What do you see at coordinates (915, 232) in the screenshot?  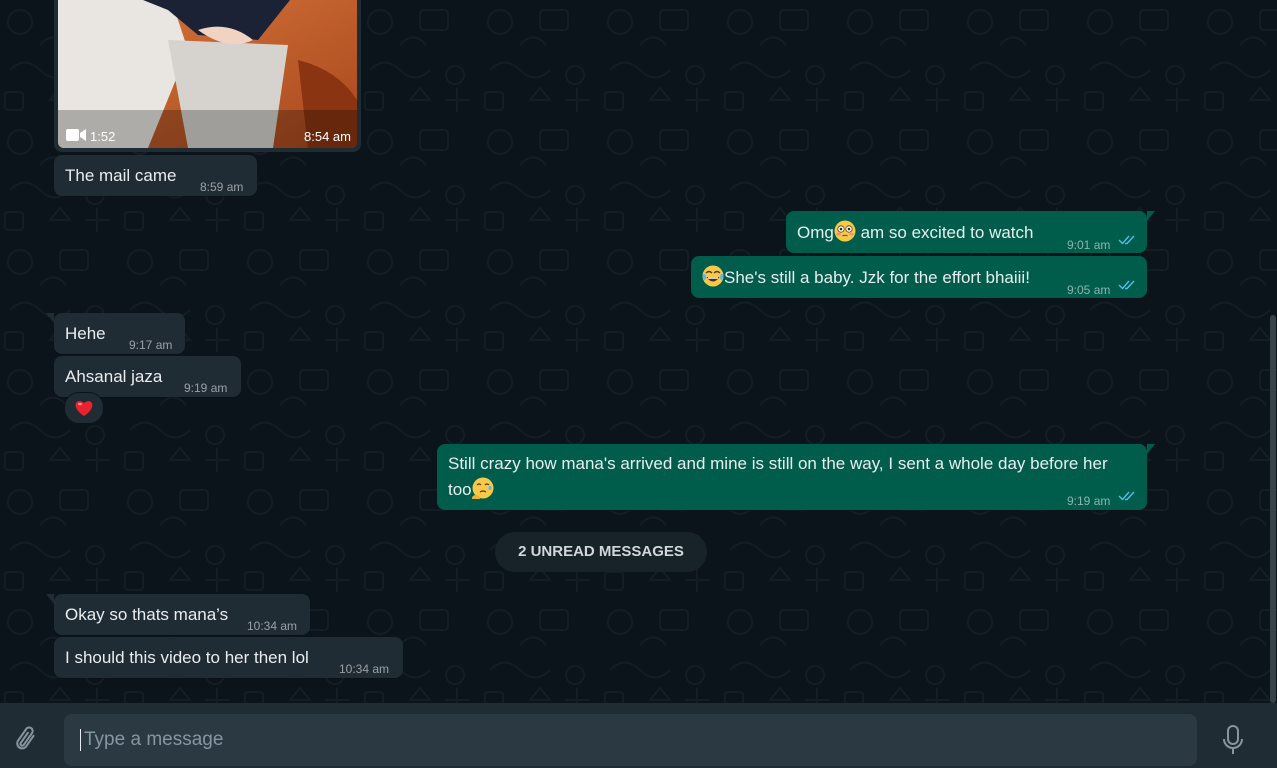 I see `message-text: Omg am so excited to watch` at bounding box center [915, 232].